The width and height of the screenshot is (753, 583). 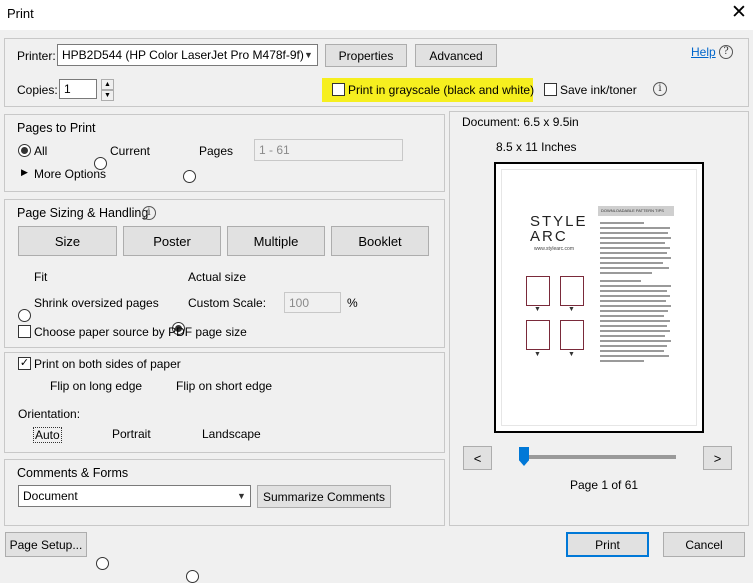 What do you see at coordinates (549, 236) in the screenshot?
I see `brand-line-2: ARC` at bounding box center [549, 236].